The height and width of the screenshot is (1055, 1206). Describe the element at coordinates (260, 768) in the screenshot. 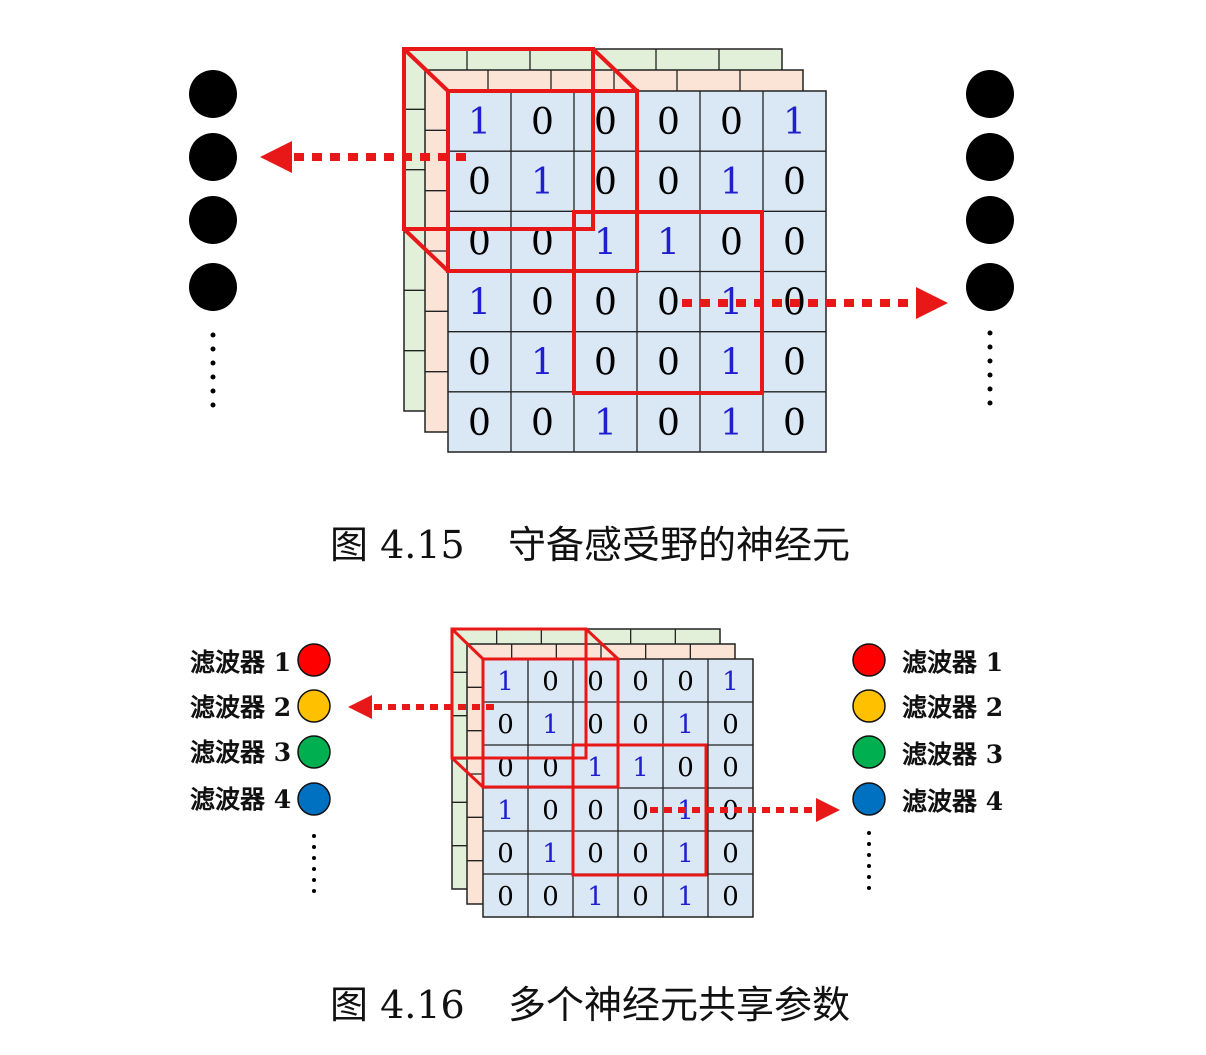

I see `left-filter-legend: 滤波器 1 滤波器 2 滤波器 3 滤波器 4` at that location.